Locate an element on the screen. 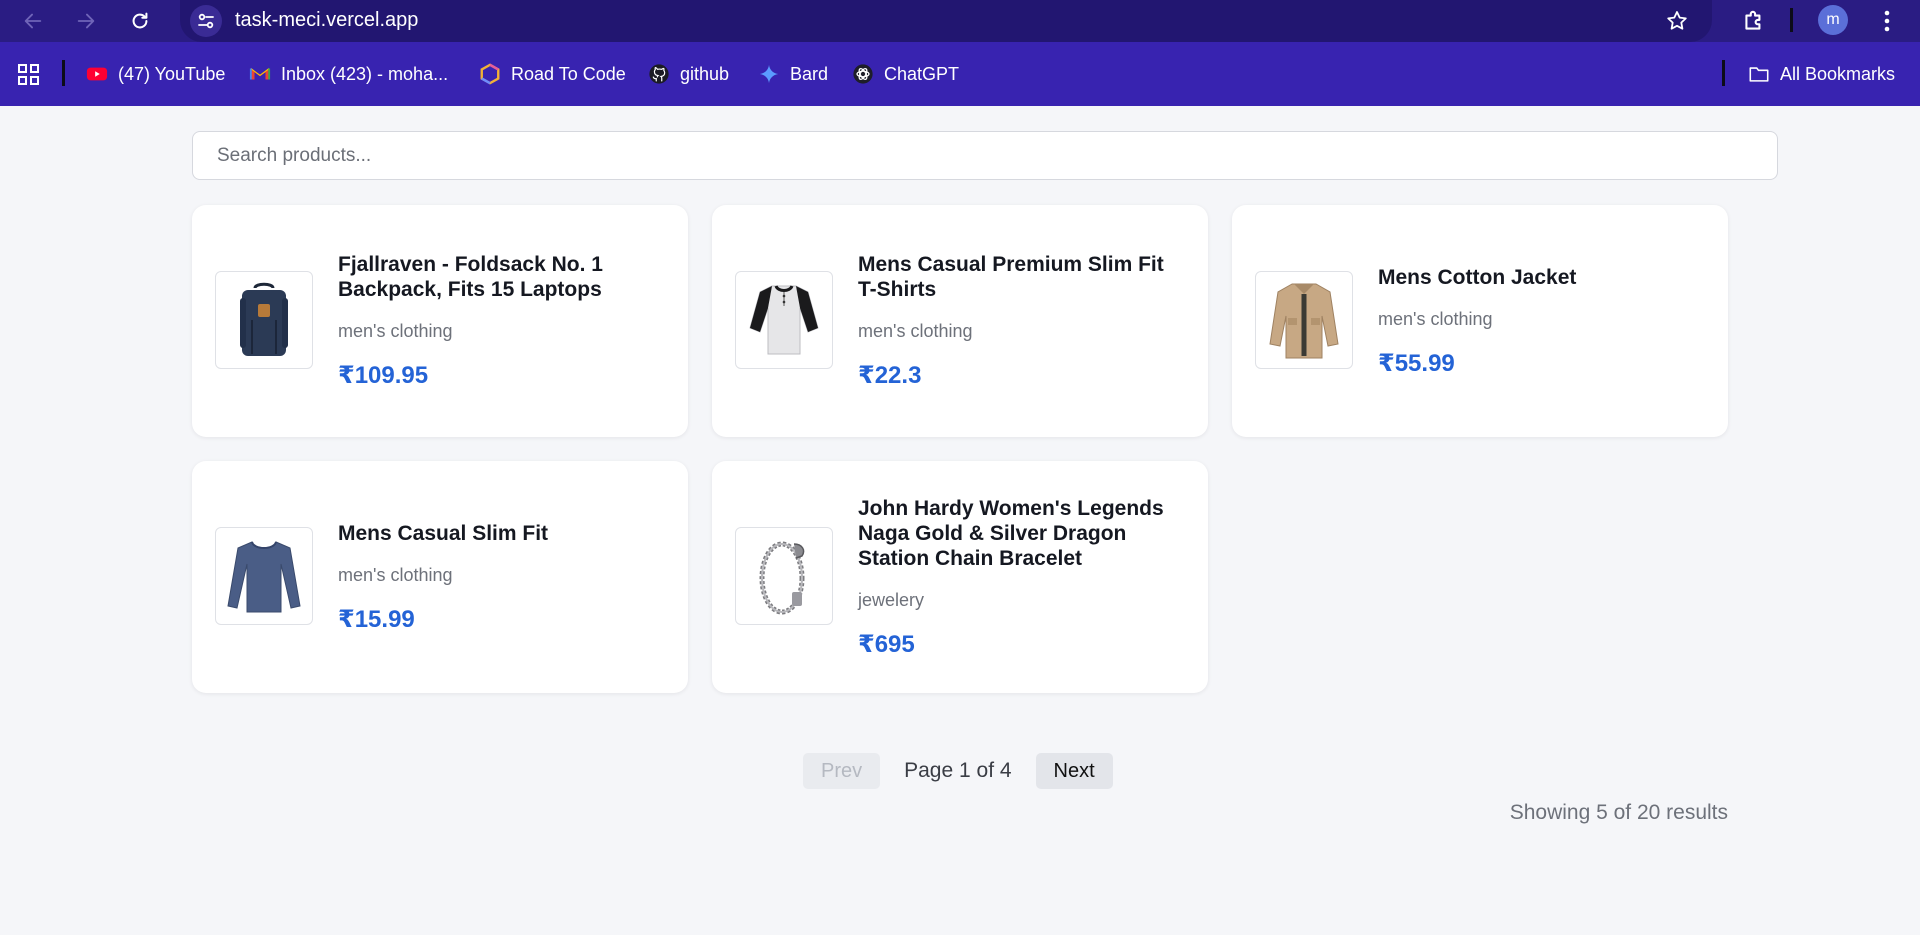 This screenshot has width=1920, height=935. bookmark-label: ChatGPT is located at coordinates (922, 73).